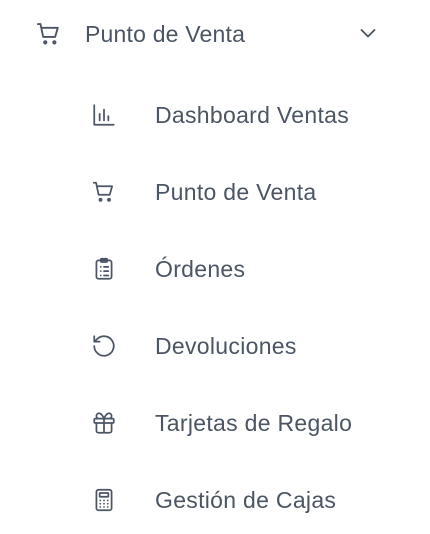 The height and width of the screenshot is (534, 430). I want to click on sidebar-item-label: Tarjetas de Regalo, so click(254, 423).